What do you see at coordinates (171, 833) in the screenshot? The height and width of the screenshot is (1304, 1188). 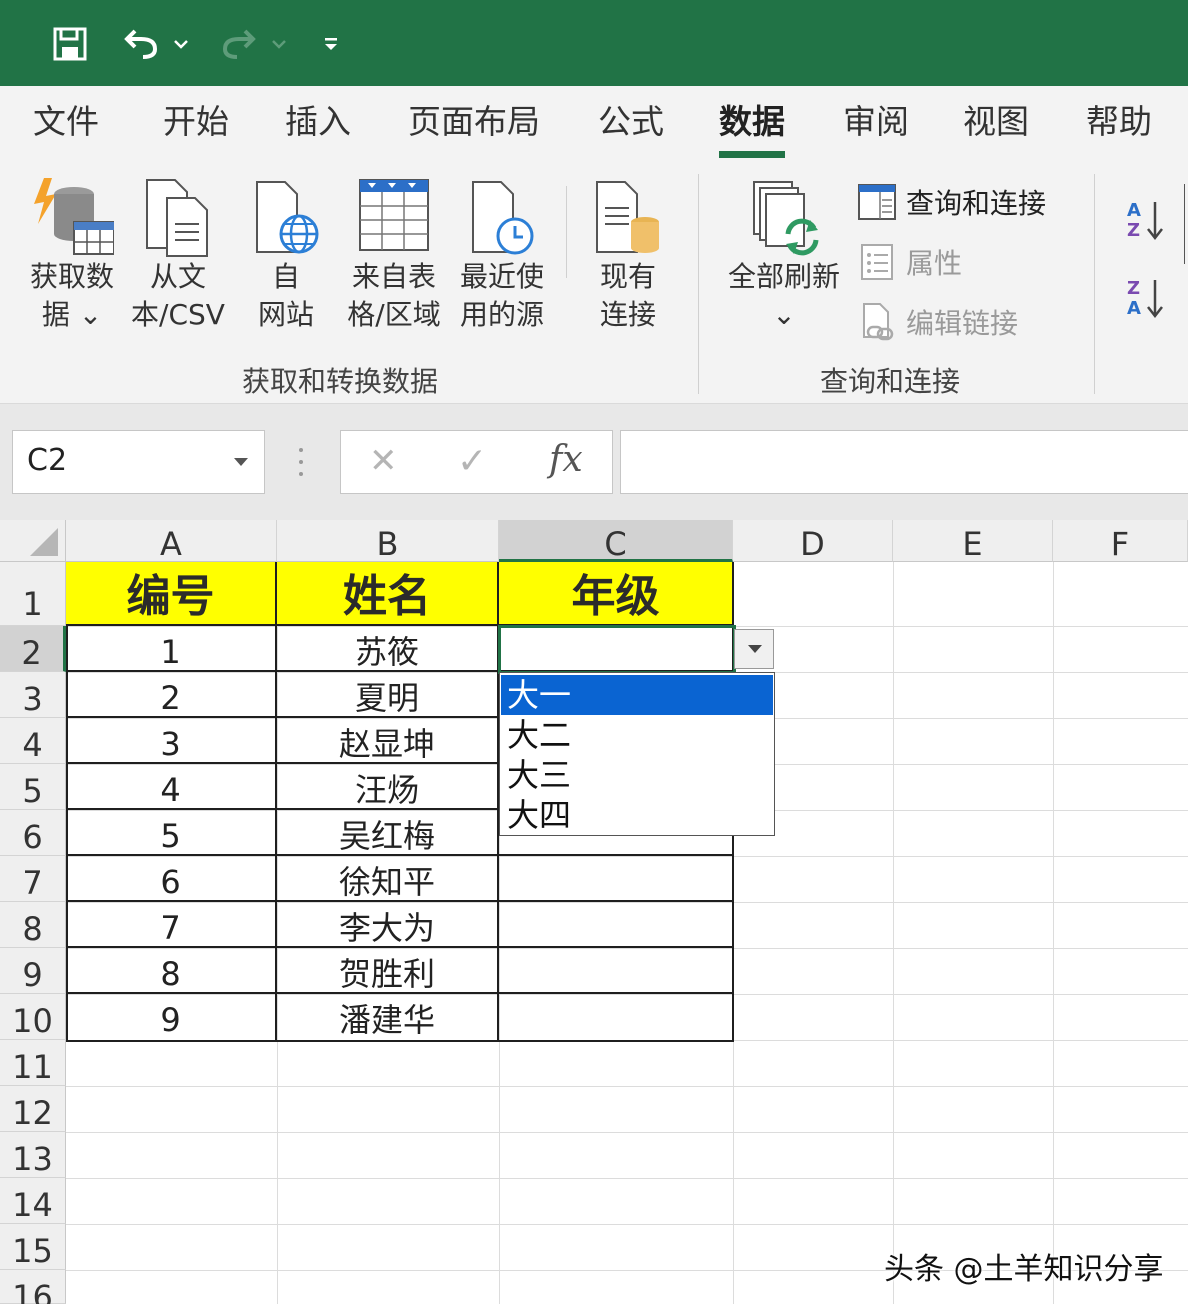 I see `table-cell: 5` at bounding box center [171, 833].